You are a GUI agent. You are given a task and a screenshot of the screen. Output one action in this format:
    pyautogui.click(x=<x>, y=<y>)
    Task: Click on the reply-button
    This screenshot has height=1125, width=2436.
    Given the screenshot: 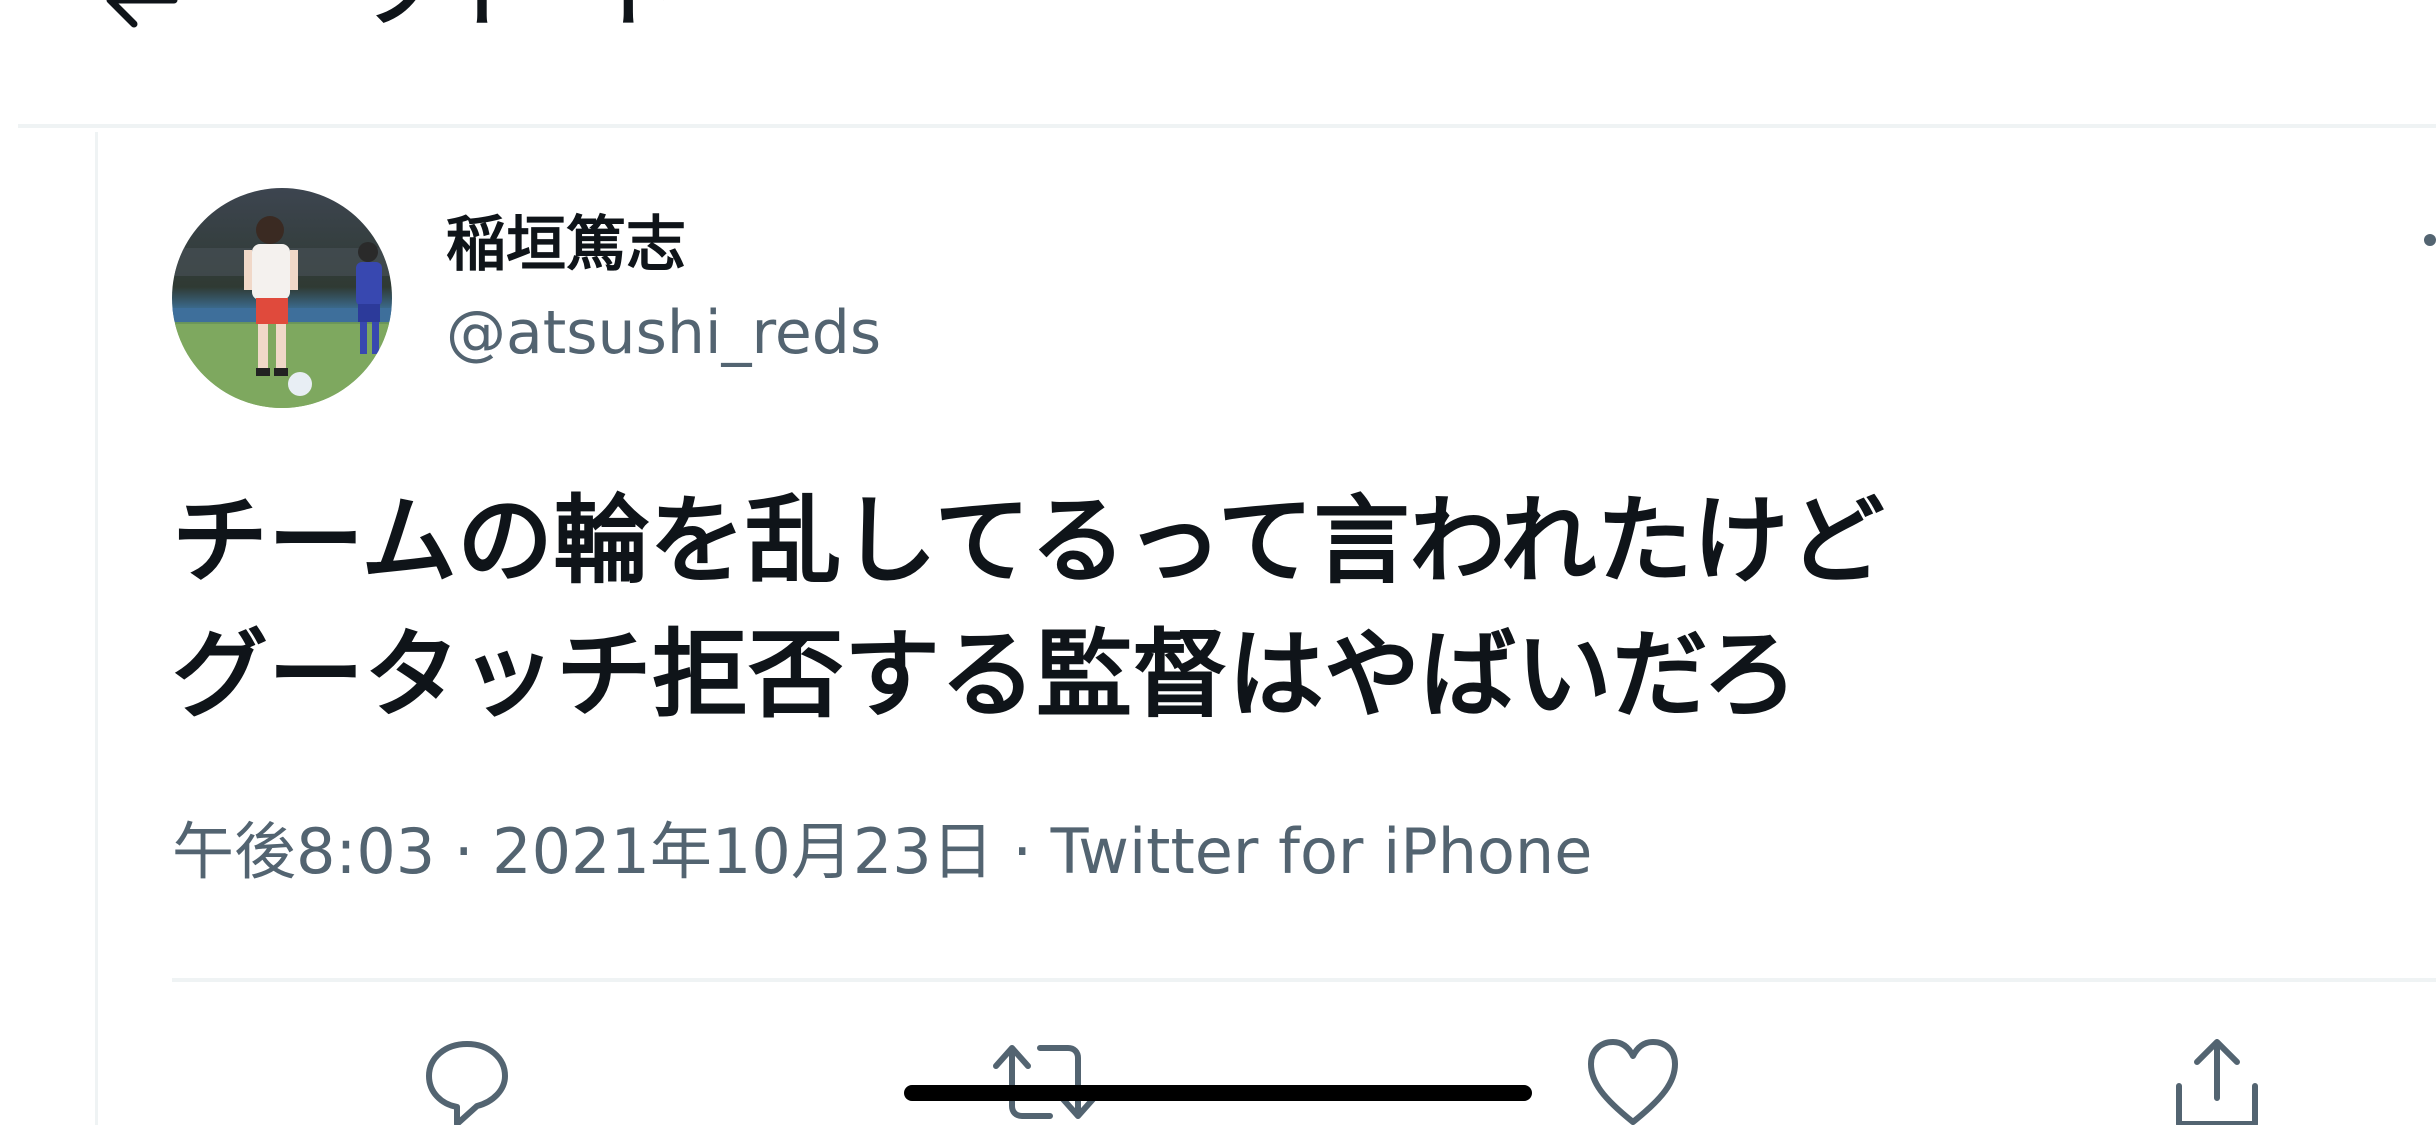 What is the action you would take?
    pyautogui.click(x=467, y=1080)
    